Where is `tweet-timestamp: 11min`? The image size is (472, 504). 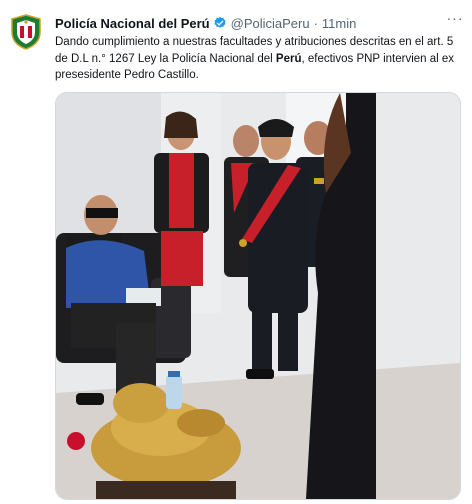
tweet-timestamp: 11min is located at coordinates (339, 23).